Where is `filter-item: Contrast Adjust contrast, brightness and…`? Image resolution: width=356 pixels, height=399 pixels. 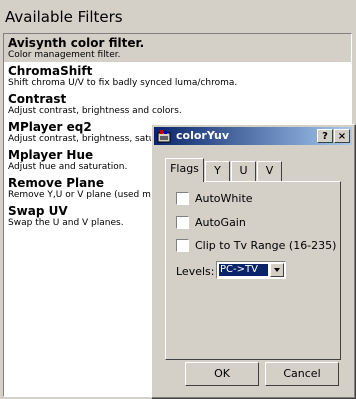 filter-item: Contrast Adjust contrast, brightness and… is located at coordinates (177, 104).